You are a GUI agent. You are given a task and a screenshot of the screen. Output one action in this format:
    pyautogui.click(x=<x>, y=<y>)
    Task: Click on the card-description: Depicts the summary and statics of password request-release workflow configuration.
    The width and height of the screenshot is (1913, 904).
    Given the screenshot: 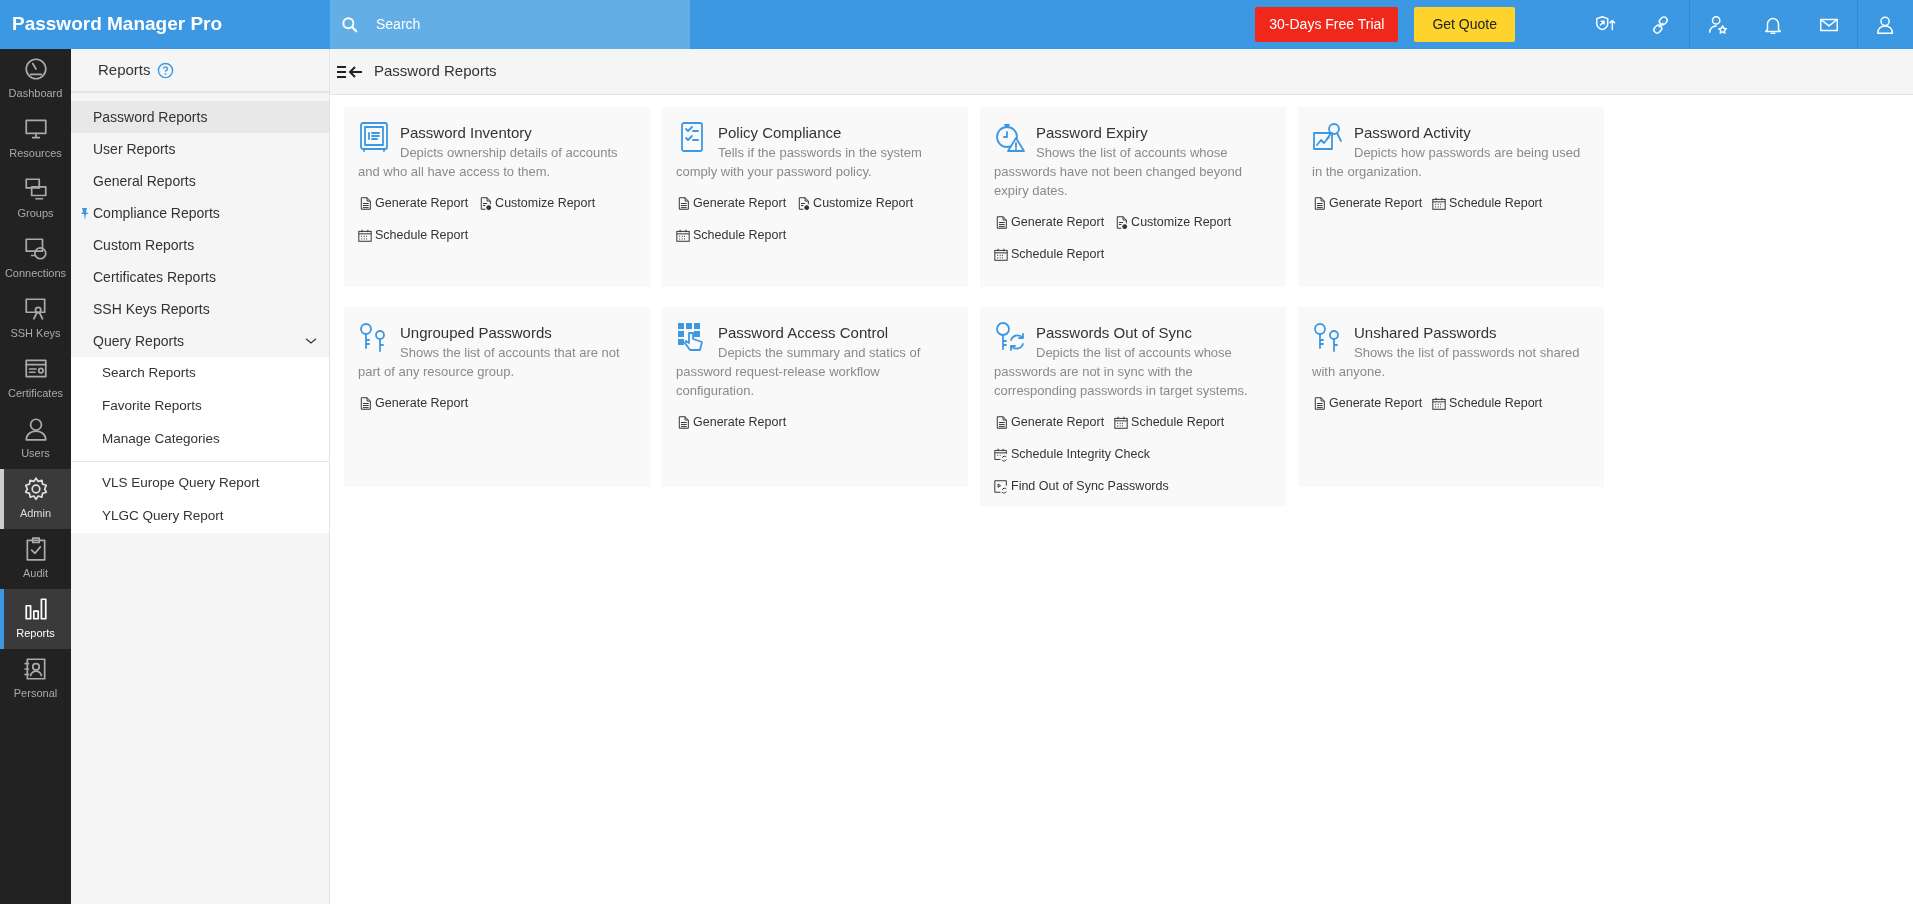 What is the action you would take?
    pyautogui.click(x=799, y=372)
    